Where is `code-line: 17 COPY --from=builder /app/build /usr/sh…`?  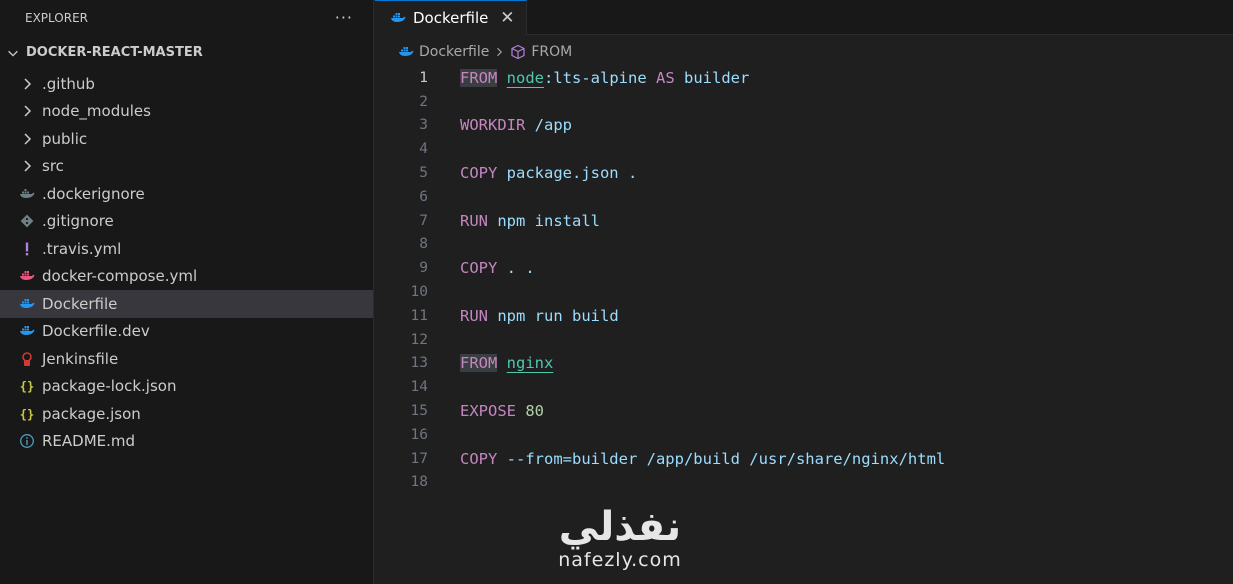 code-line: 17 COPY --from=builder /app/build /usr/sh… is located at coordinates (804, 459).